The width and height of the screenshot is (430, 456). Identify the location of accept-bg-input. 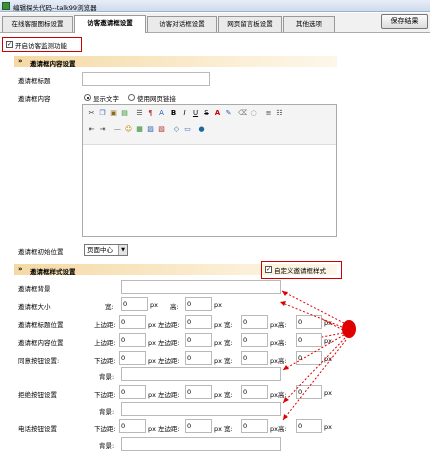
(201, 374).